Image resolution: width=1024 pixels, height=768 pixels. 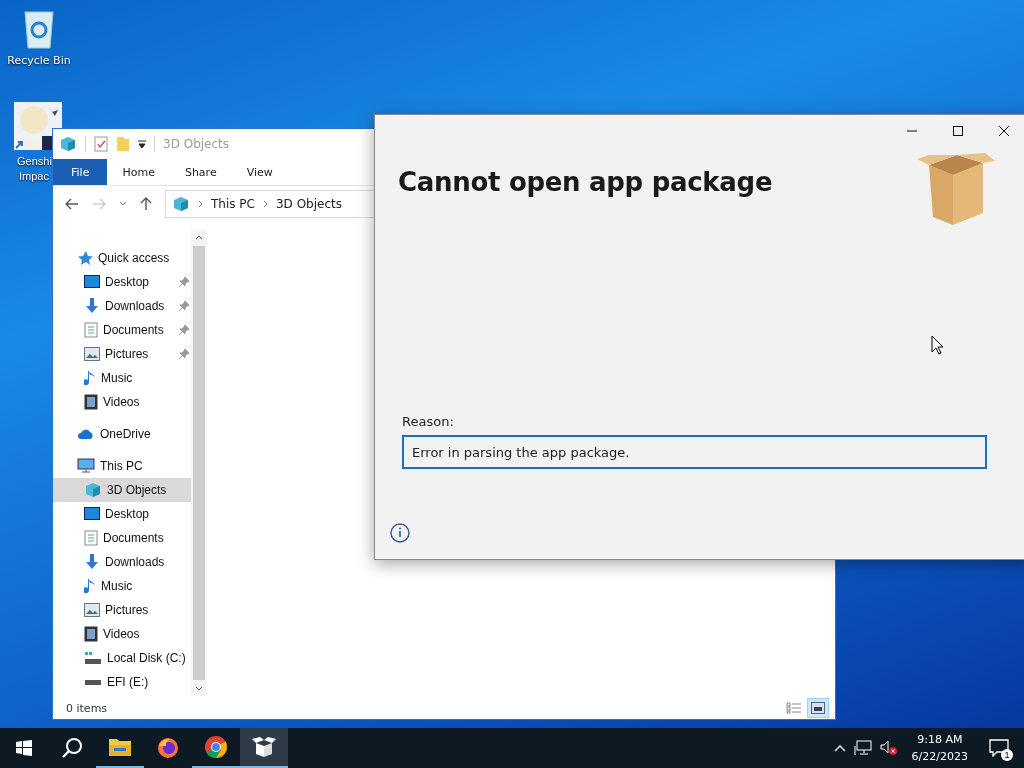 What do you see at coordinates (818, 708) in the screenshot?
I see `large-icons-view-button` at bounding box center [818, 708].